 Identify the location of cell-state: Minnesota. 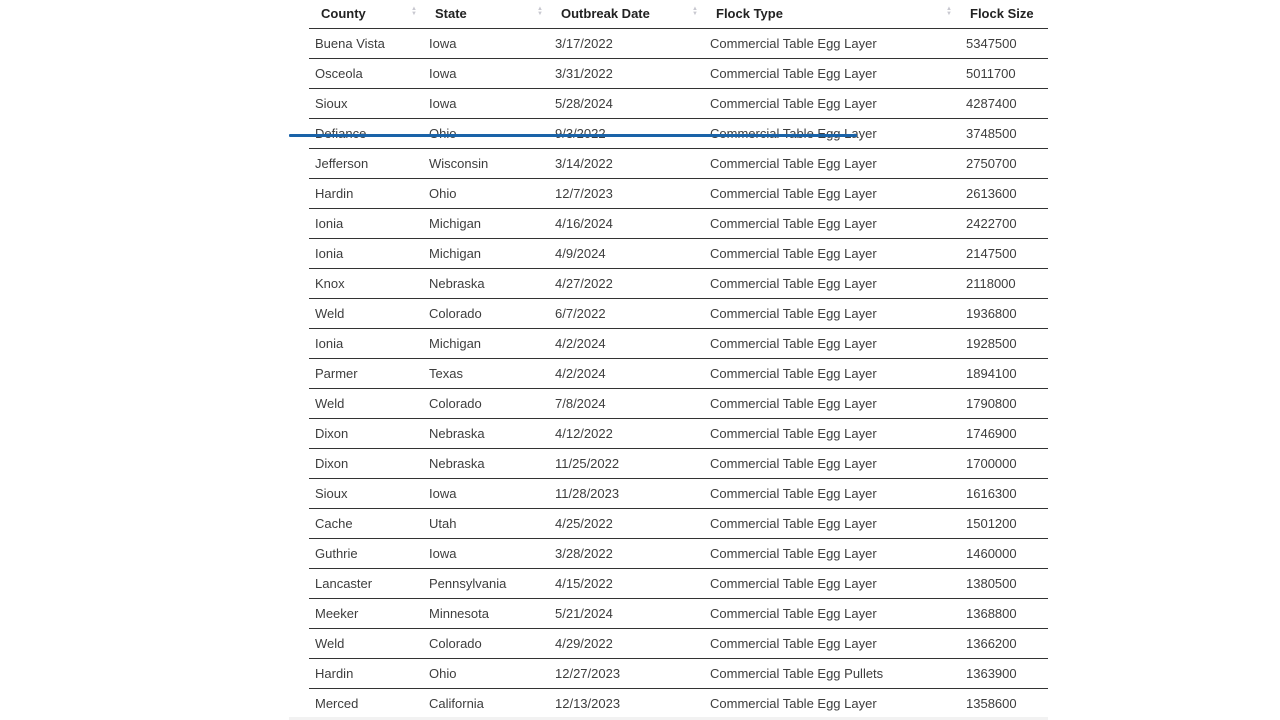
(486, 613).